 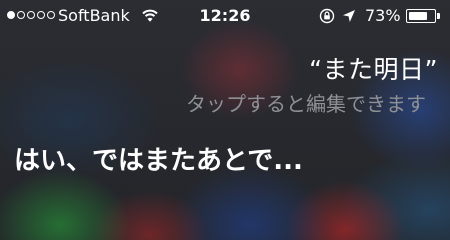 I want to click on rotation-lock-icon, so click(x=327, y=16).